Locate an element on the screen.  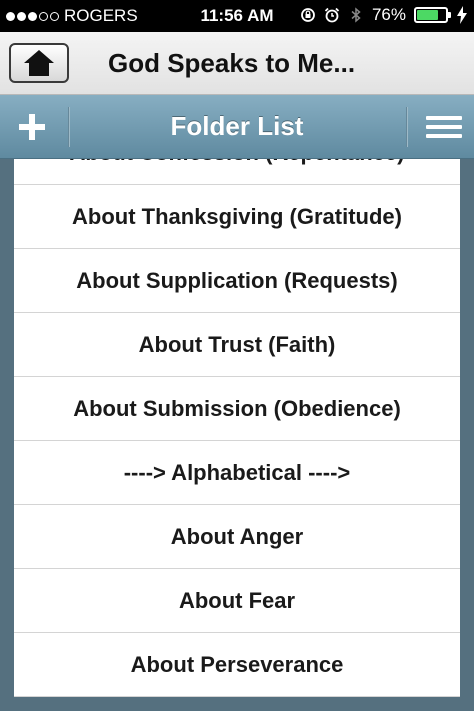
folder-list-item: ----> Alphabetical ----> is located at coordinates (237, 473).